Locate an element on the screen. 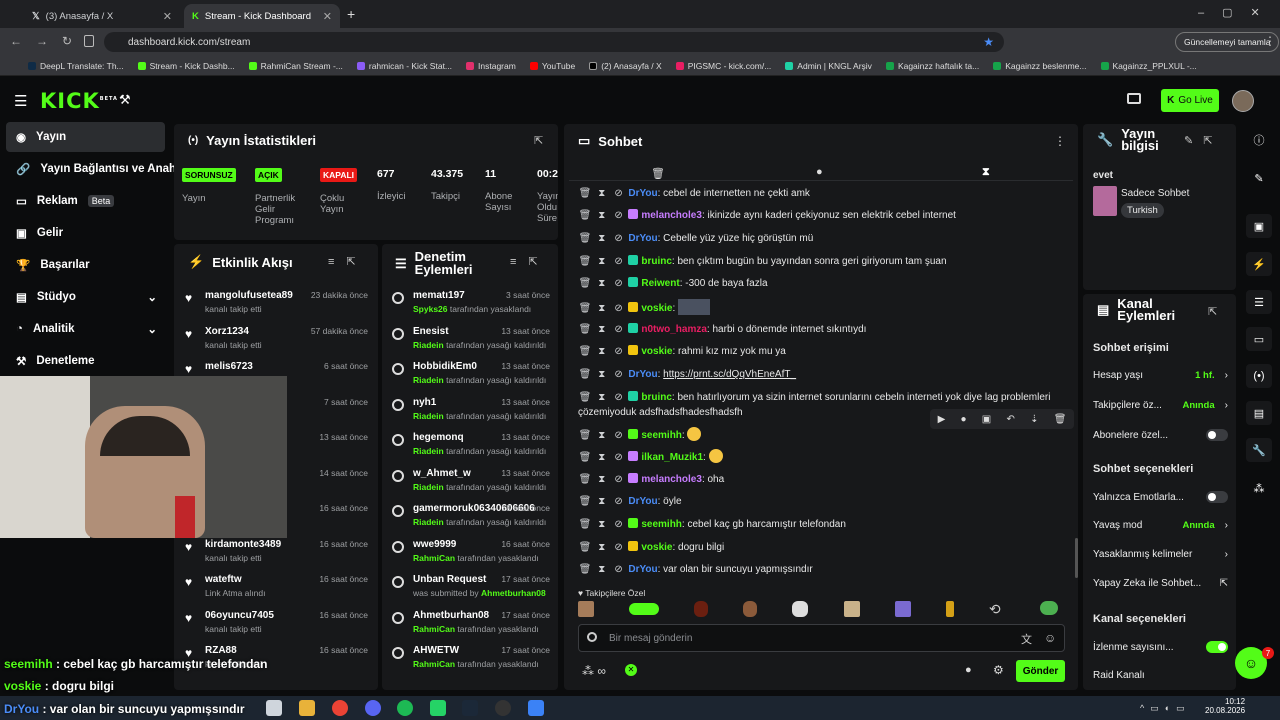 The image size is (1280, 720). emoji-icon: ☺ is located at coordinates (1050, 638).